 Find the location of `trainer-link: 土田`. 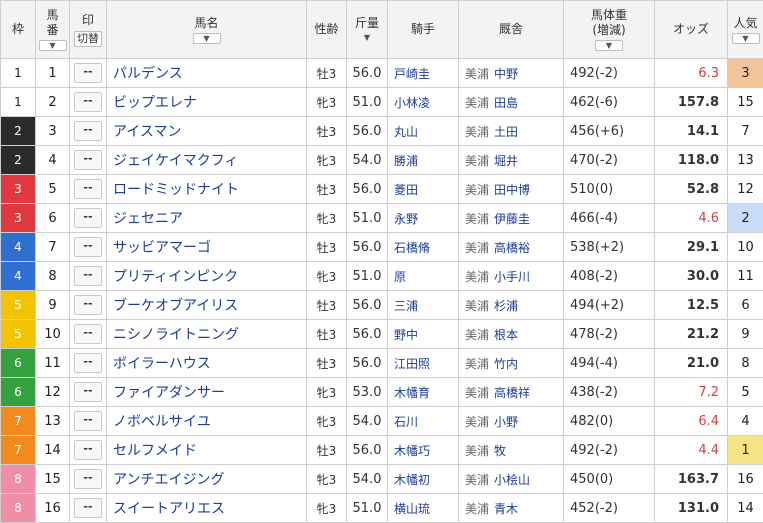

trainer-link: 土田 is located at coordinates (506, 132).